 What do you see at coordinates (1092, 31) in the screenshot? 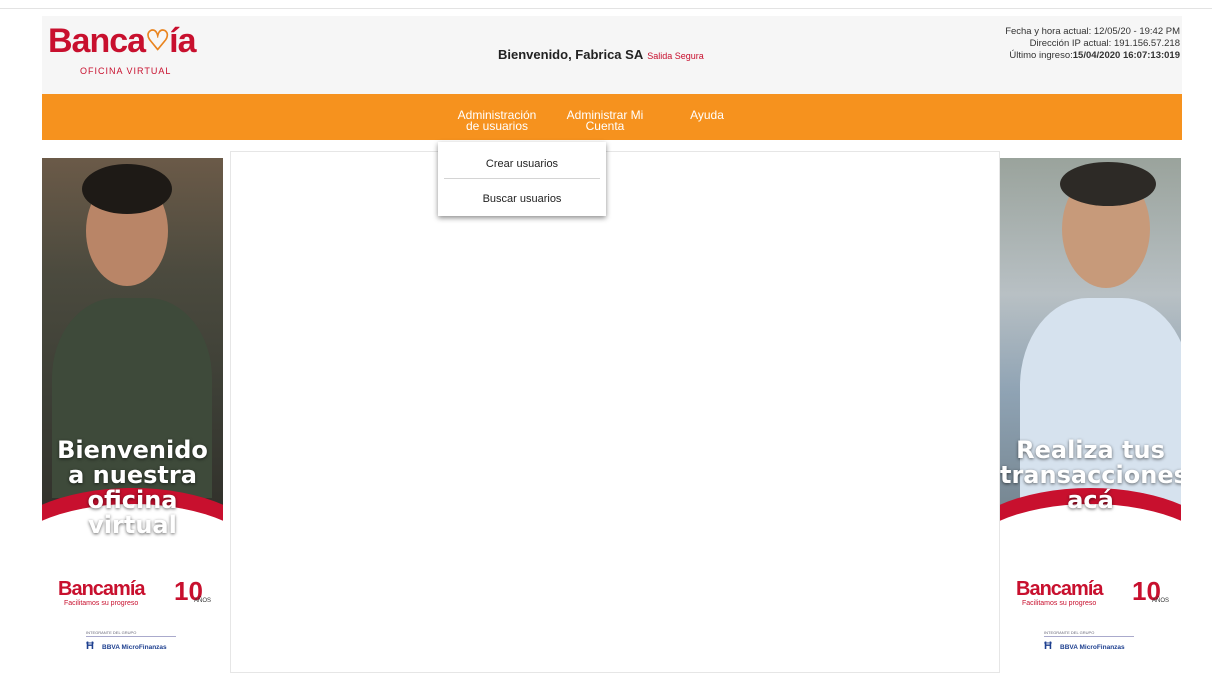
I see `current-datetime: Fecha y hora actual: 12/05/20 - 19:42 PM` at bounding box center [1092, 31].